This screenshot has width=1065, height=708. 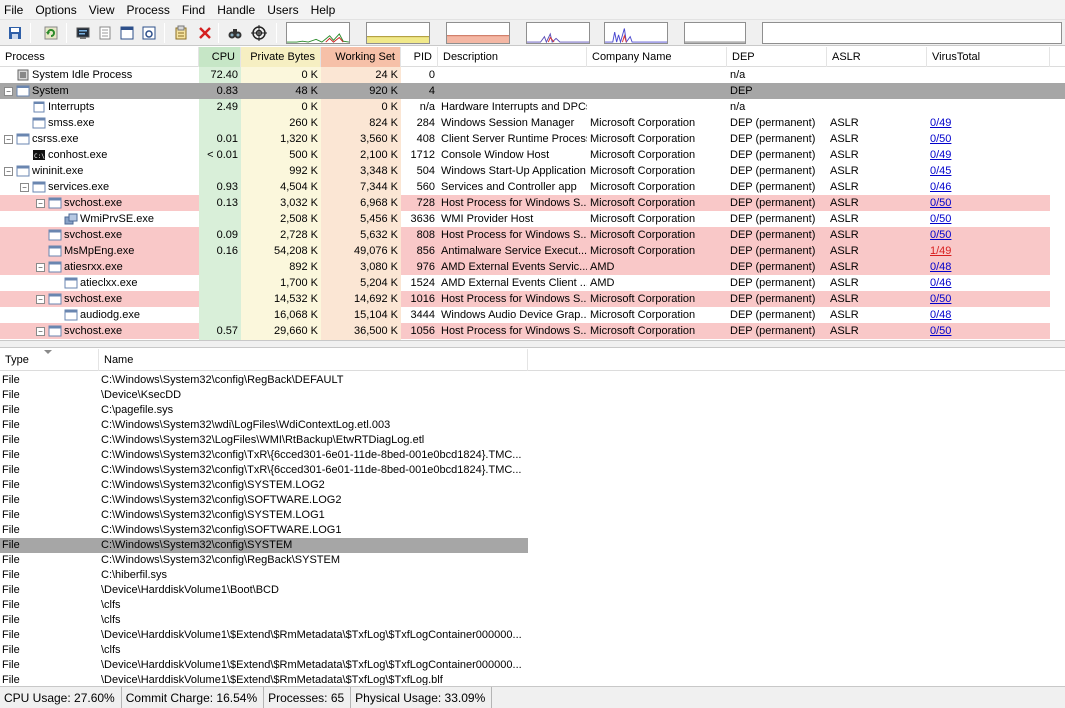 I want to click on column-header-name: Name, so click(x=313, y=360).